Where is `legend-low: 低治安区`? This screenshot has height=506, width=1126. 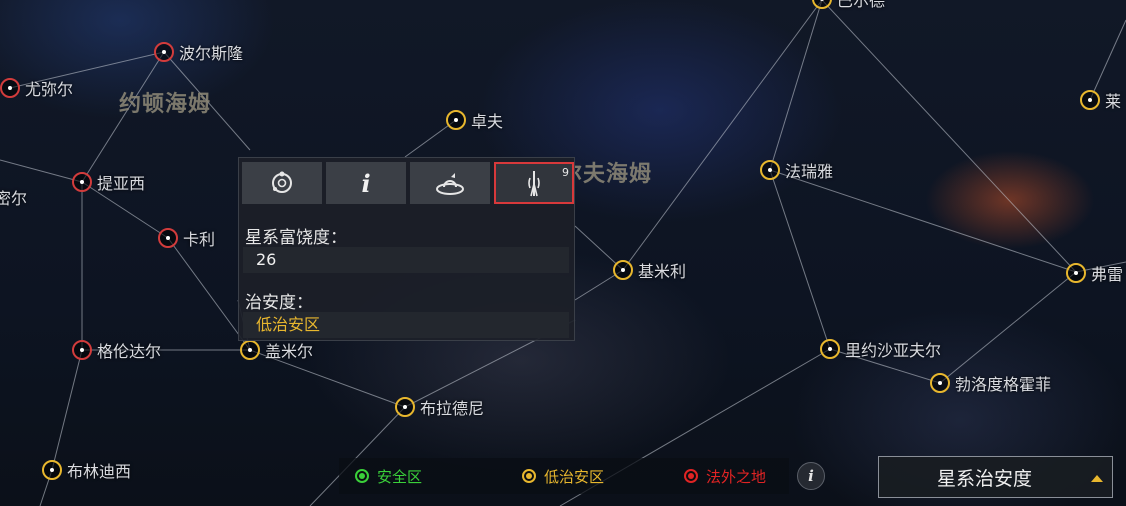 legend-low: 低治安区 is located at coordinates (563, 476).